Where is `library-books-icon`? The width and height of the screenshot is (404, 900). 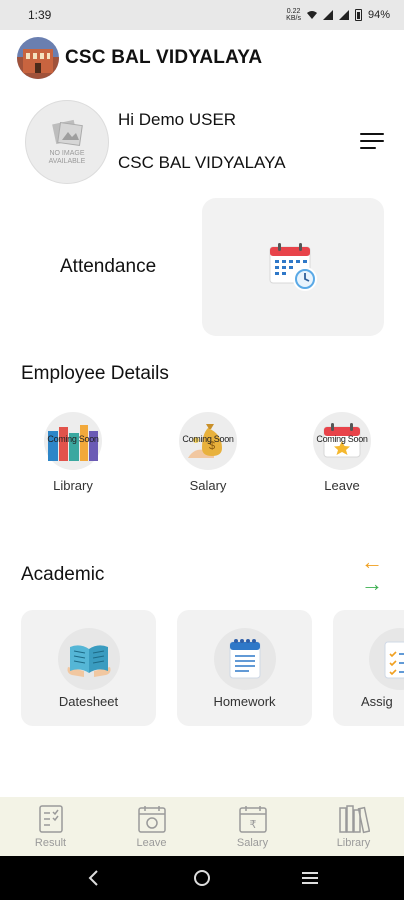 library-books-icon is located at coordinates (354, 819).